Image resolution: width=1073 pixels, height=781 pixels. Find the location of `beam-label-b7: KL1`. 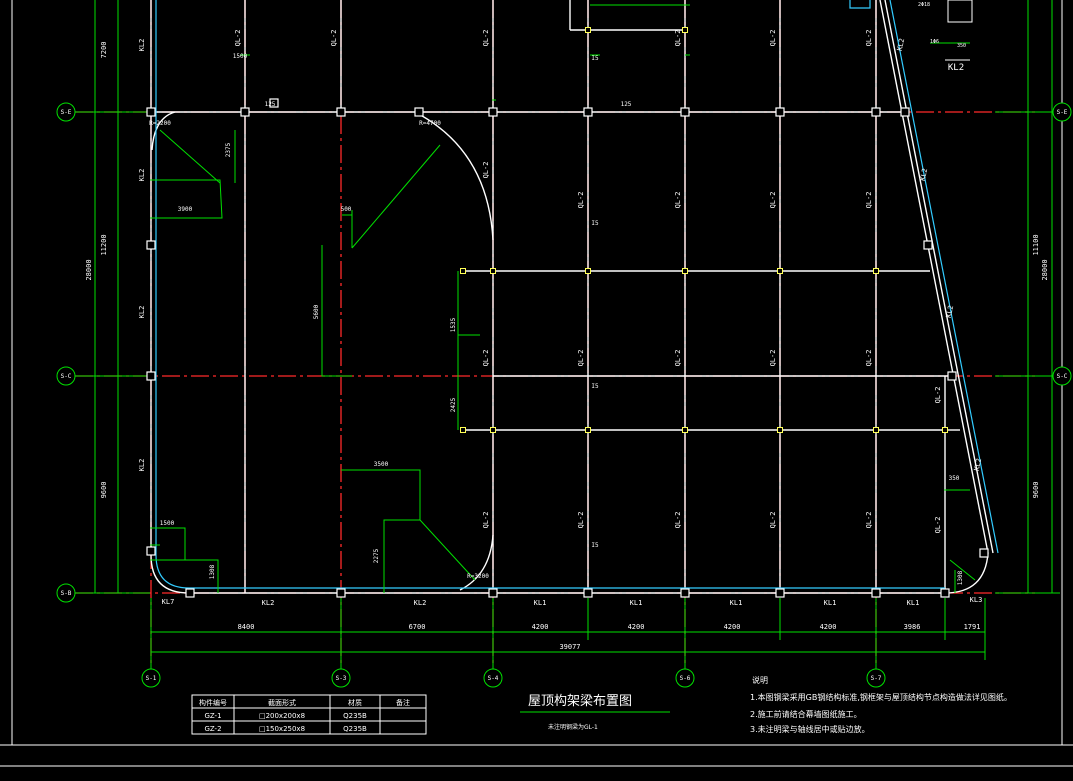

beam-label-b7: KL1 is located at coordinates (830, 603).